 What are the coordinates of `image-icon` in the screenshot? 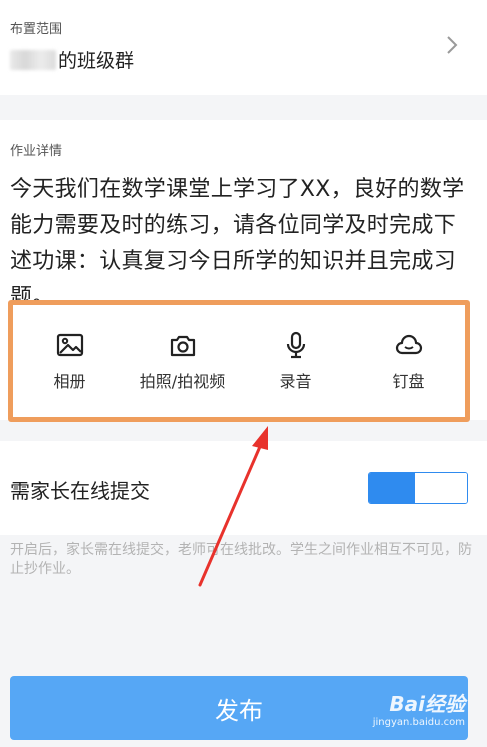 It's located at (69, 345).